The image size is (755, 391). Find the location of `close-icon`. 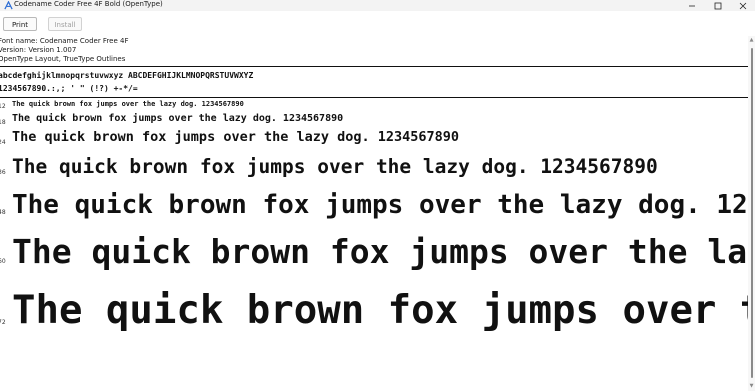

close-icon is located at coordinates (743, 5).